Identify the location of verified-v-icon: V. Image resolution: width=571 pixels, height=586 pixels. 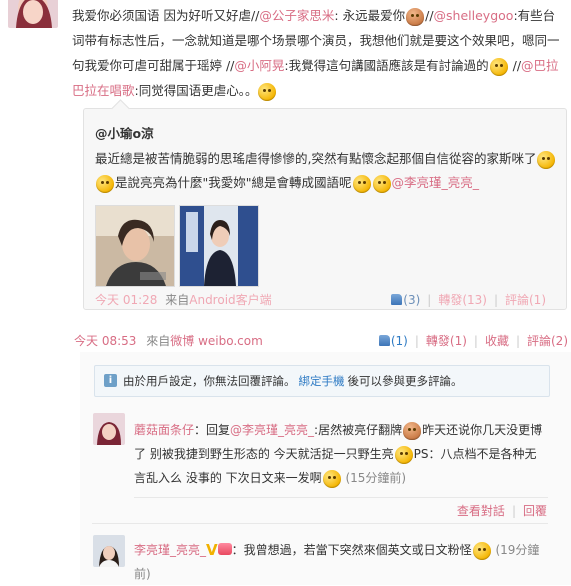
(212, 550).